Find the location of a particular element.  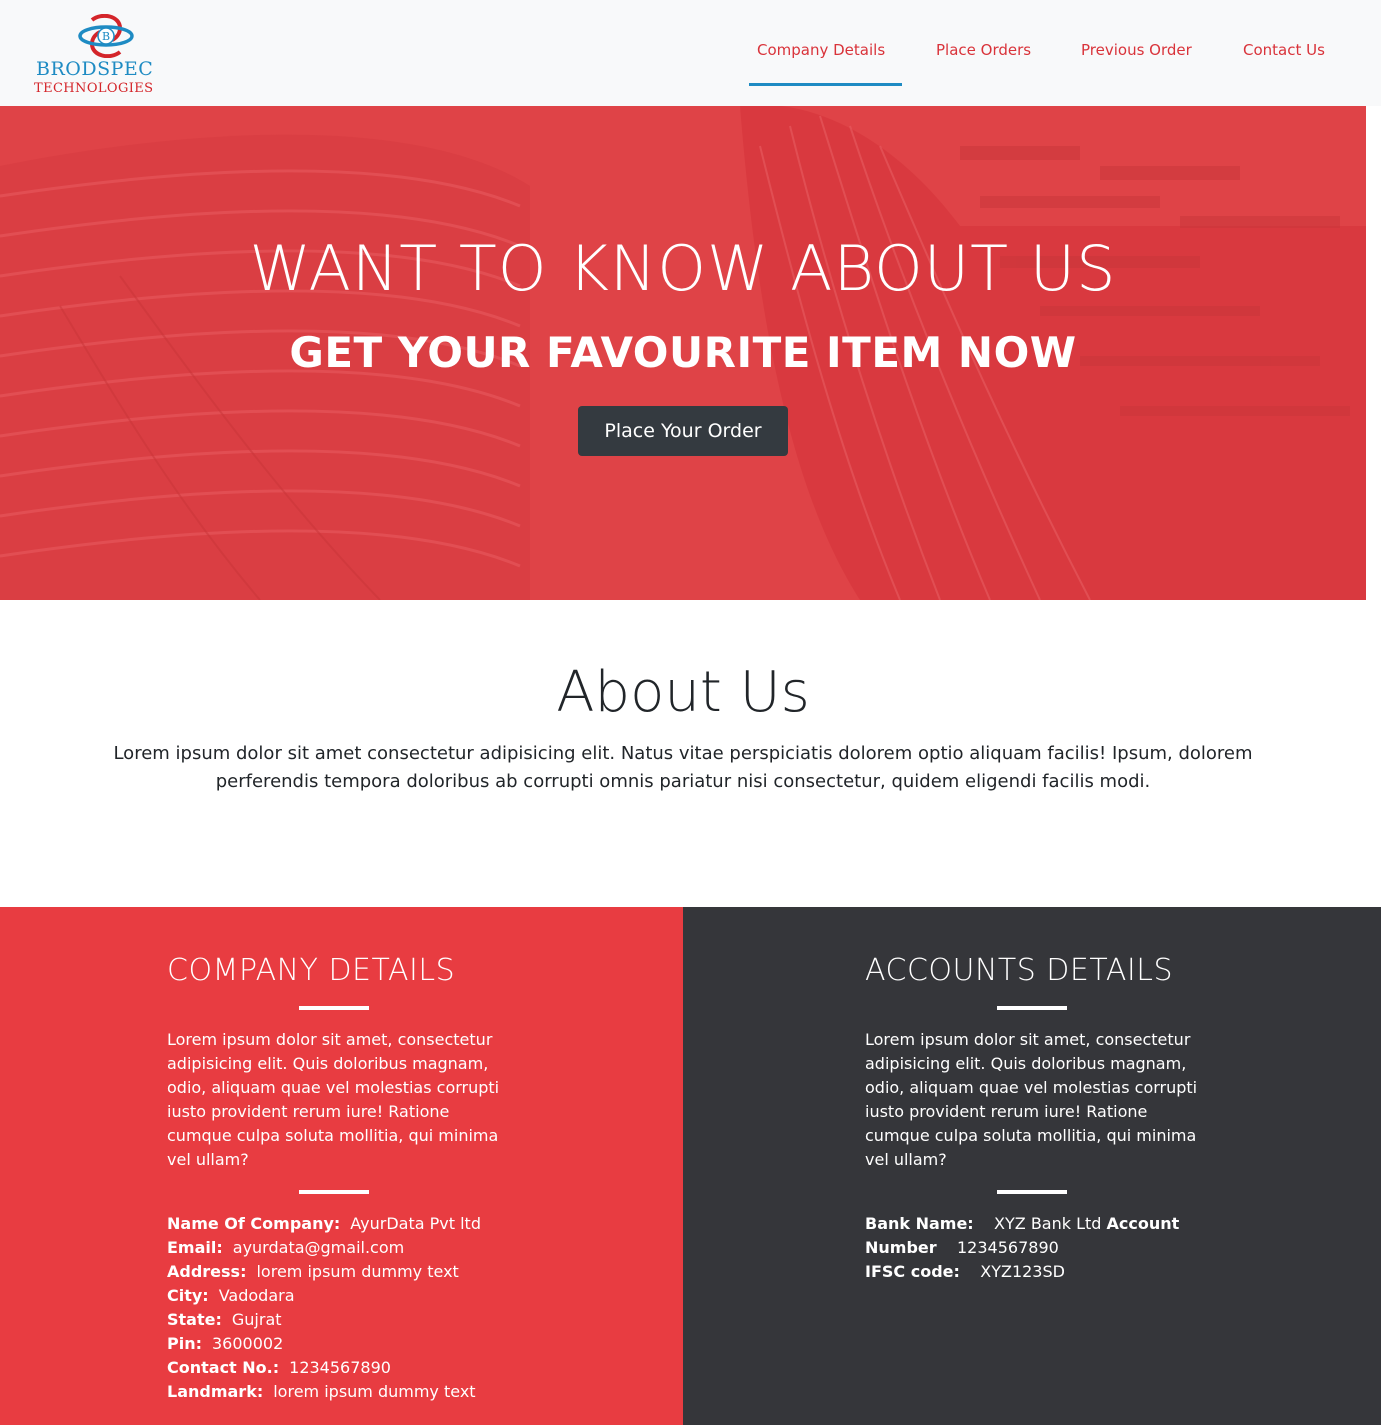

company-field-name: Name Of Company: AyurData Pvt ltd is located at coordinates (339, 1224).